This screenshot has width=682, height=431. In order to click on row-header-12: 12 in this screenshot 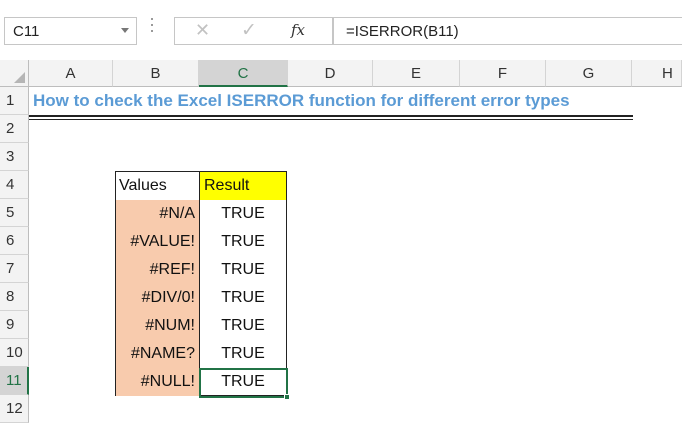, I will do `click(14, 409)`.